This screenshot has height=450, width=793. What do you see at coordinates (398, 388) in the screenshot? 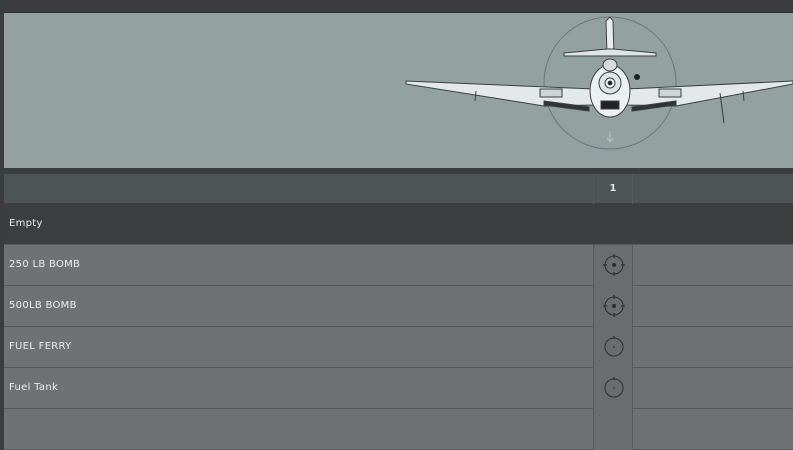
I see `loadout-row: Fuel Tank` at bounding box center [398, 388].